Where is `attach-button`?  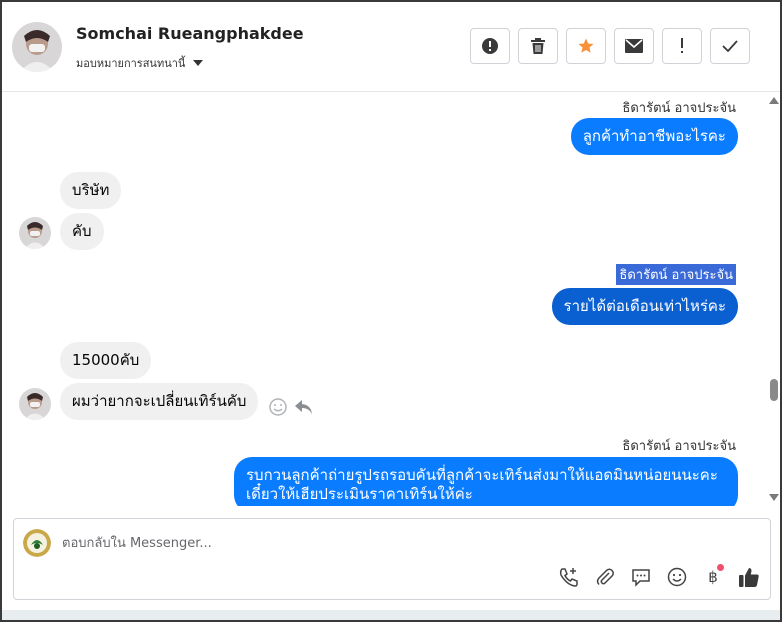 attach-button is located at coordinates (605, 577).